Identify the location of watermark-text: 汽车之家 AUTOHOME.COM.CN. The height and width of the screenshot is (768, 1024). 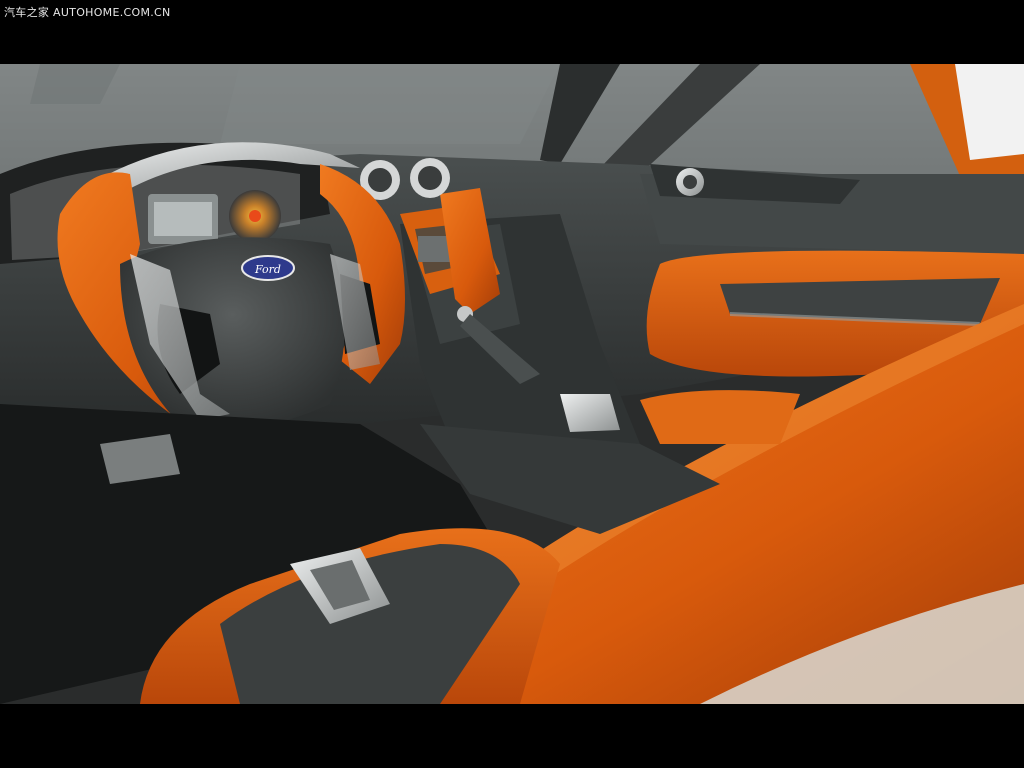
(87, 12).